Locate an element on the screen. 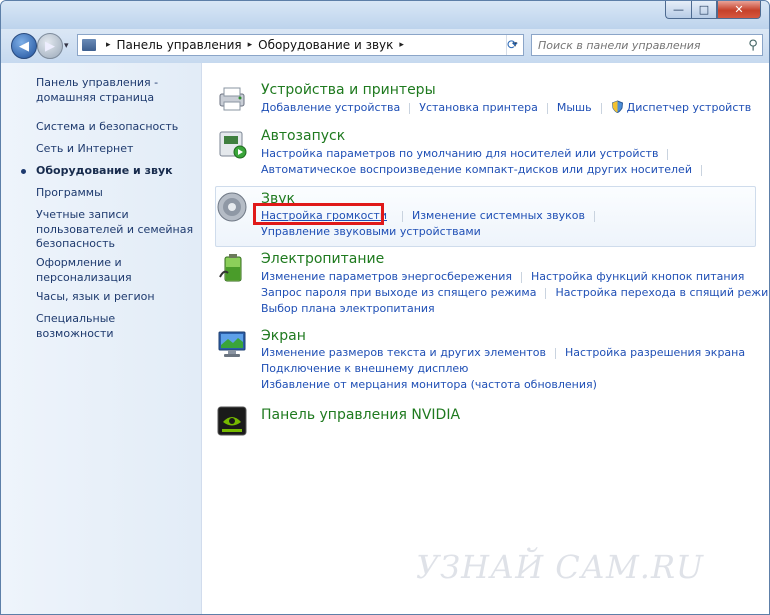 This screenshot has width=770, height=615. category-title: Панель управления NVIDIA is located at coordinates (360, 415).